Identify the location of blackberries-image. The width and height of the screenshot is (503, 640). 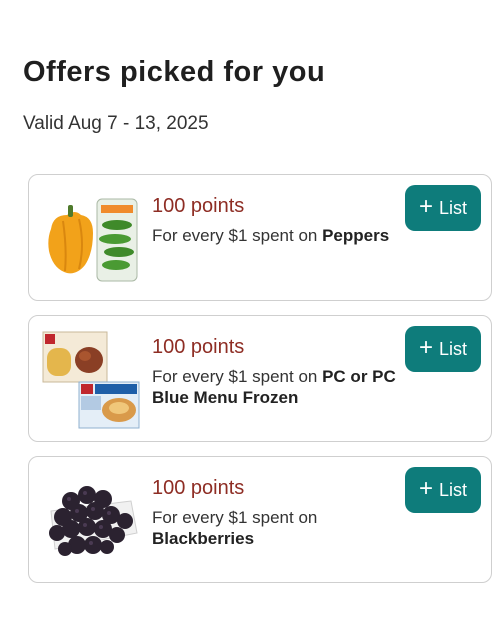
(93, 521).